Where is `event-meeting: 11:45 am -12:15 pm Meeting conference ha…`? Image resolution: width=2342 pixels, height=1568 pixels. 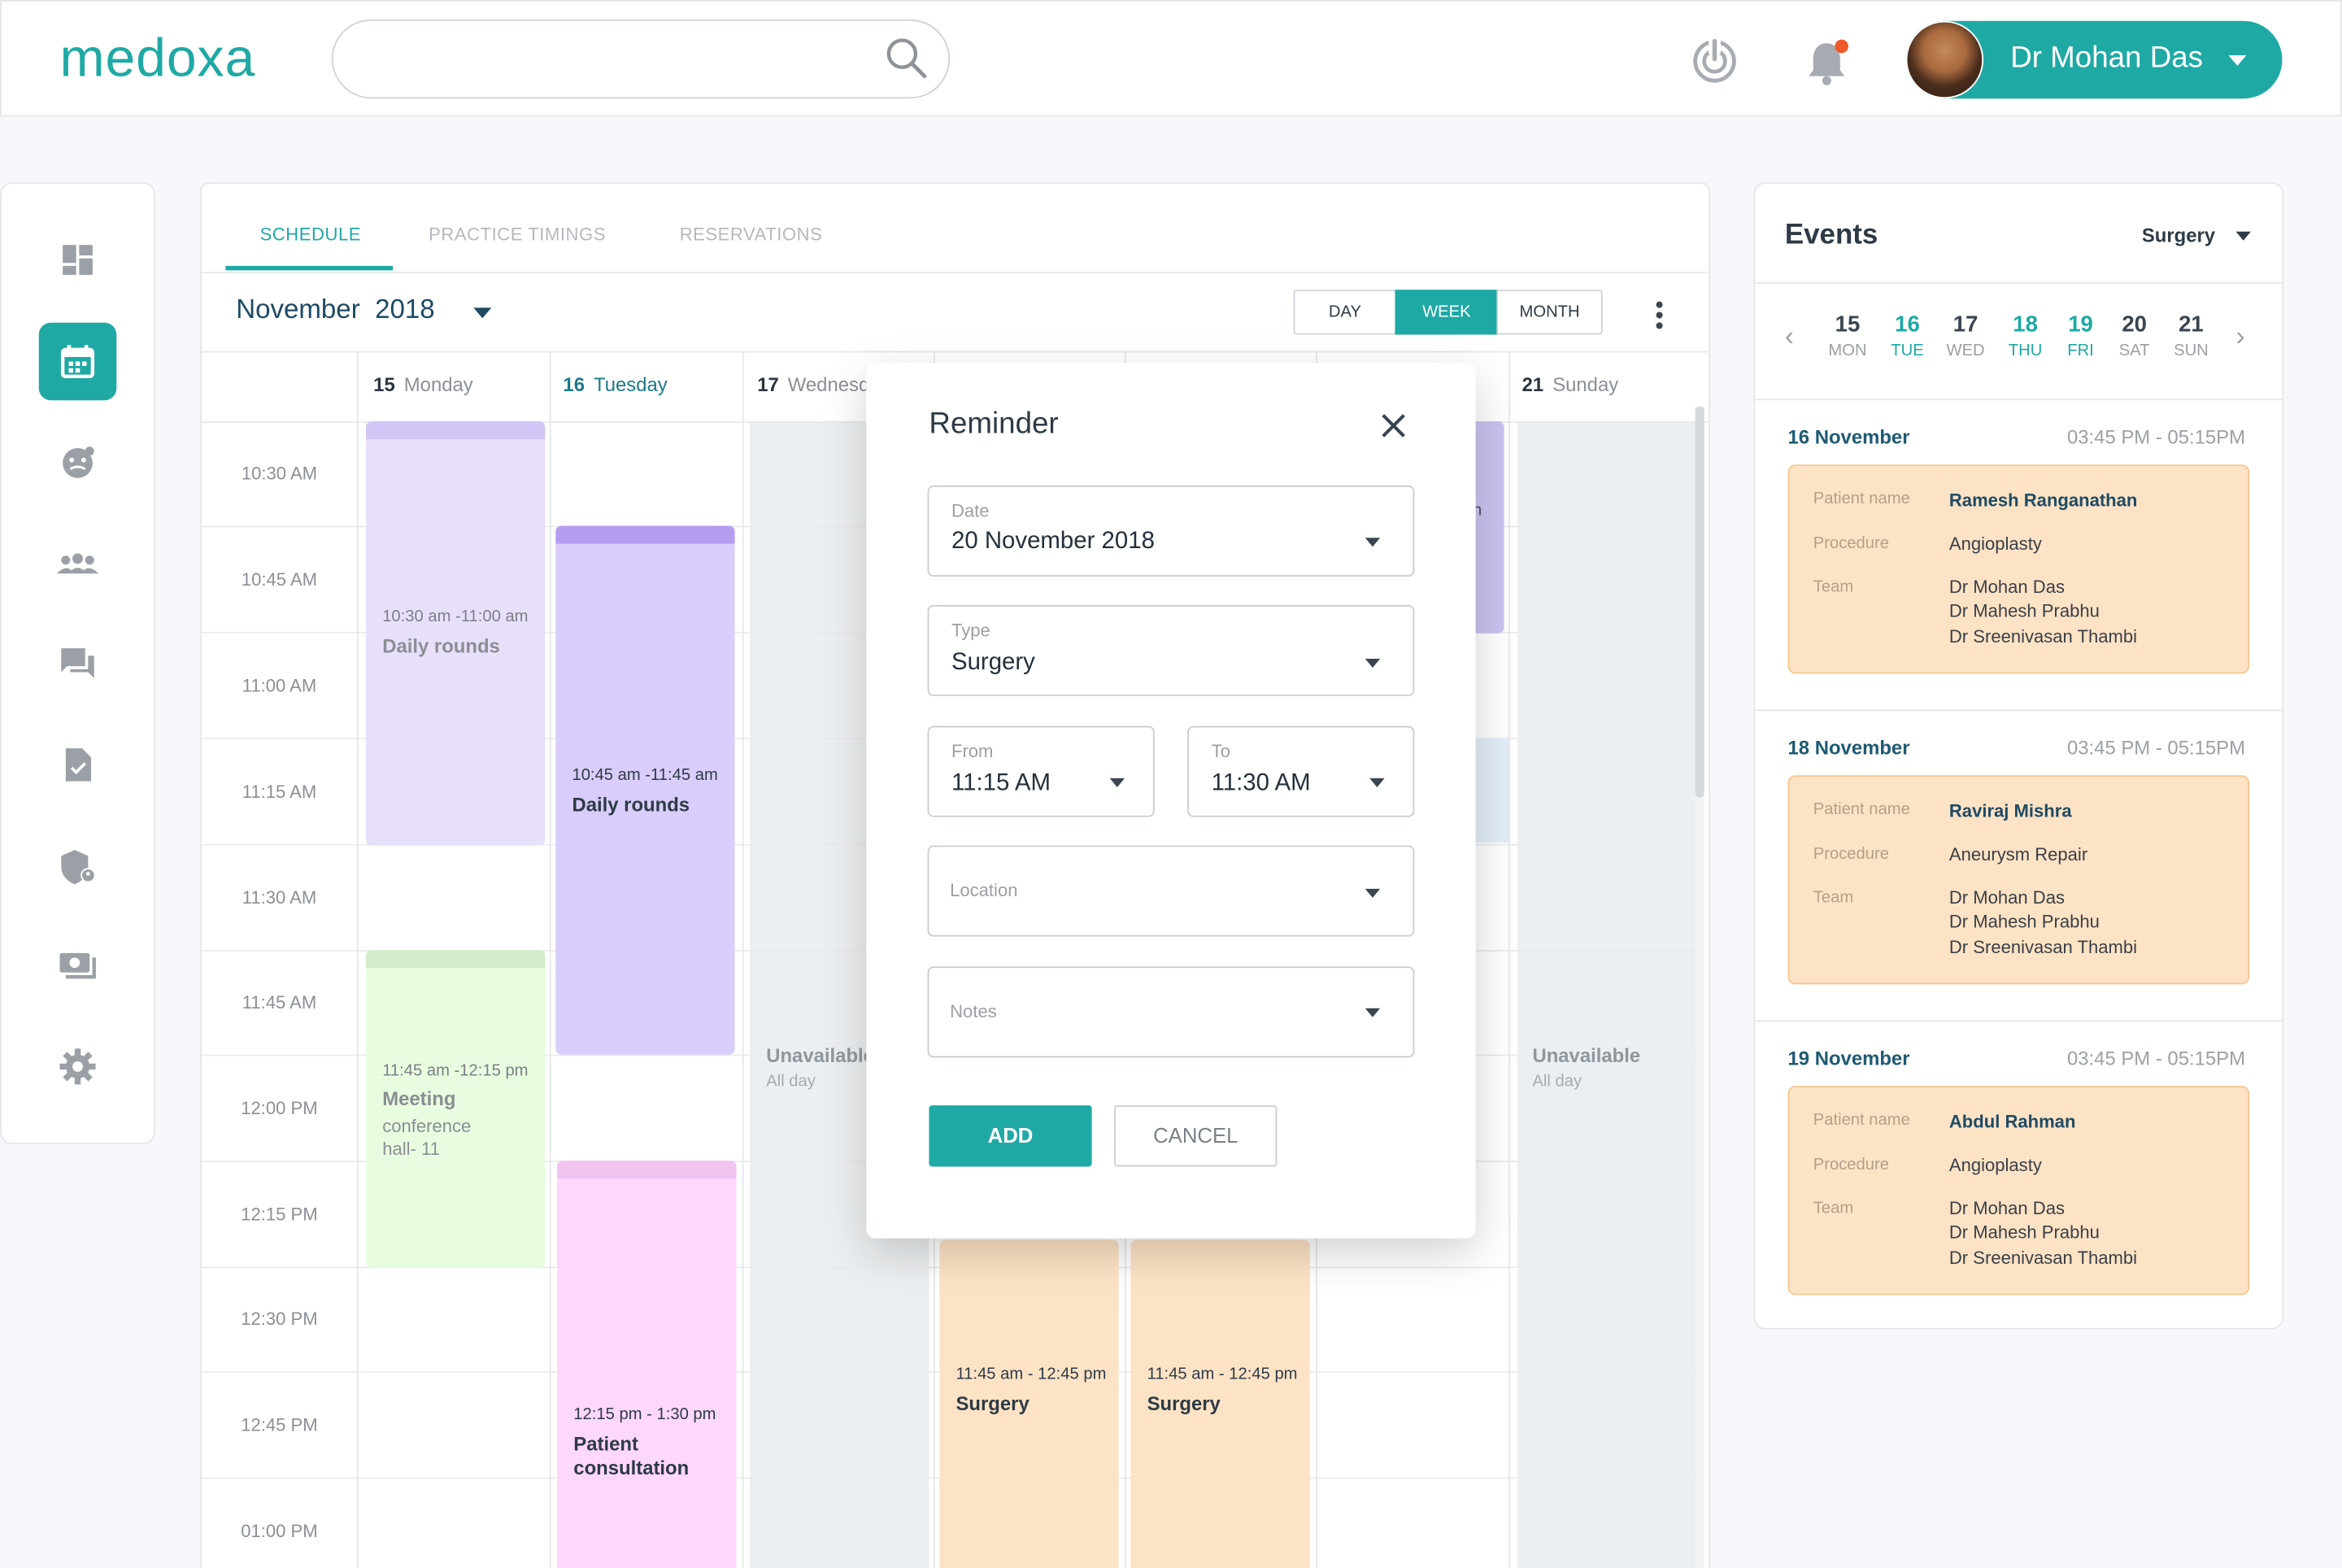
event-meeting: 11:45 am -12:15 pm Meeting conference ha… is located at coordinates (455, 1109).